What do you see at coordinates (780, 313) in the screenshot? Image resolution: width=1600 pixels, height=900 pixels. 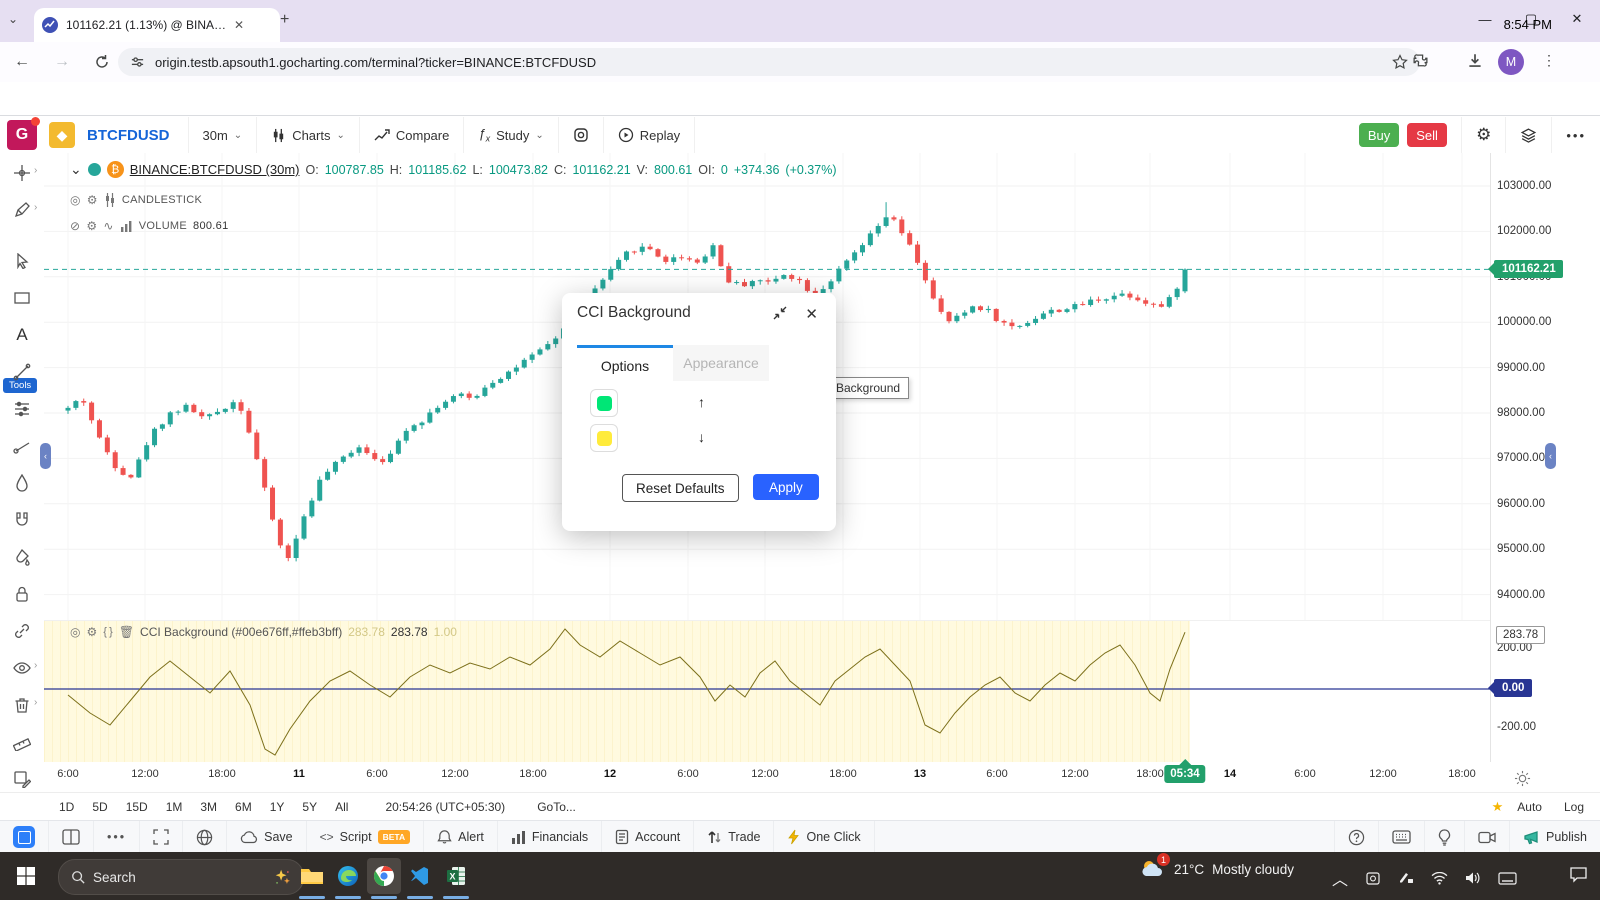 I see `collapse-icon` at bounding box center [780, 313].